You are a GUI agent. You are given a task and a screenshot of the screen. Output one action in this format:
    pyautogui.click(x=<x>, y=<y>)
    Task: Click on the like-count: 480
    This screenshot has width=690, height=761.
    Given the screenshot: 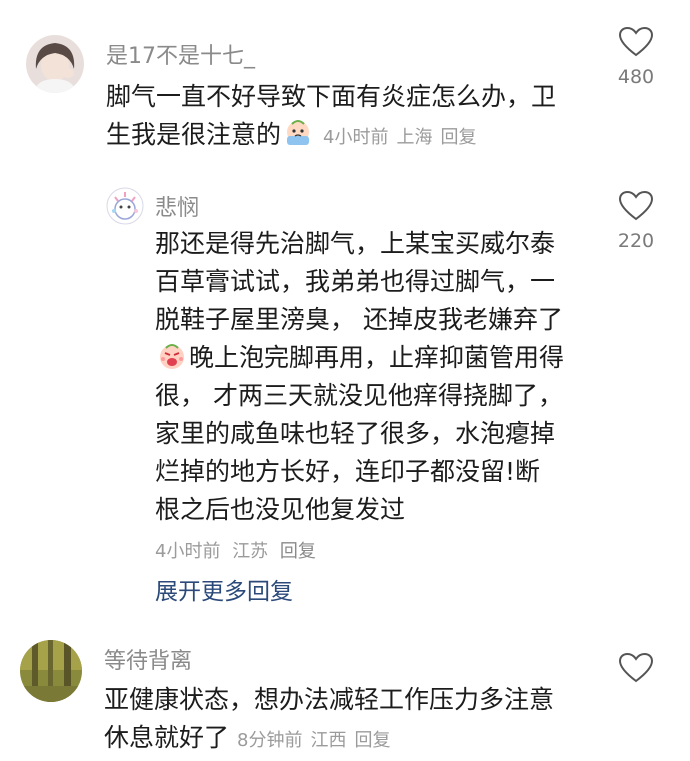 What is the action you would take?
    pyautogui.click(x=636, y=77)
    